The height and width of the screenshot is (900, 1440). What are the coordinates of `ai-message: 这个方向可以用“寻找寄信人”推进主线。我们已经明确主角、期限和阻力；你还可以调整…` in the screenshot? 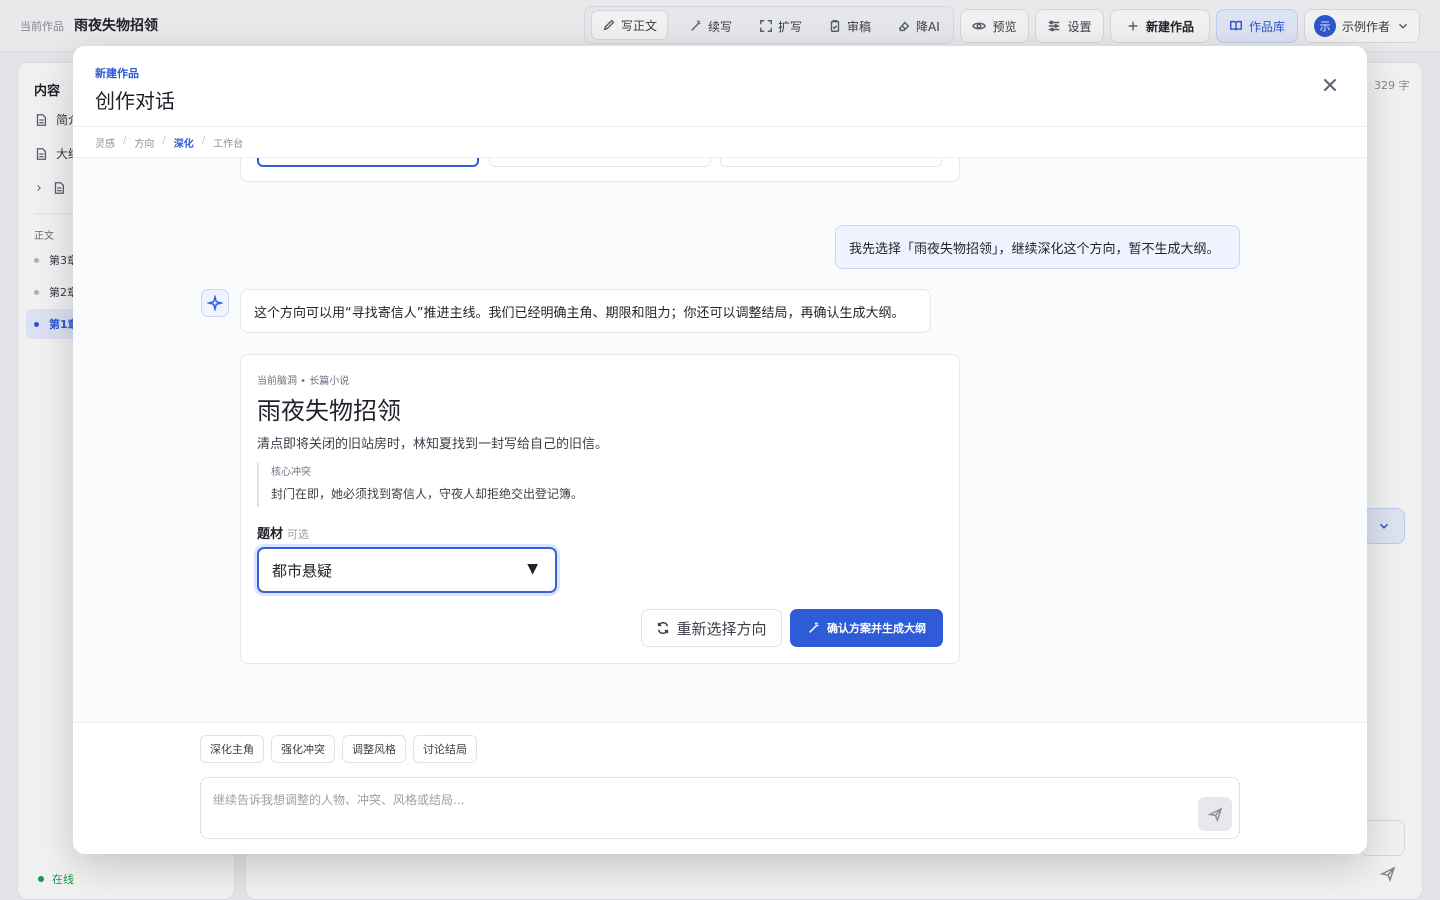 It's located at (585, 311).